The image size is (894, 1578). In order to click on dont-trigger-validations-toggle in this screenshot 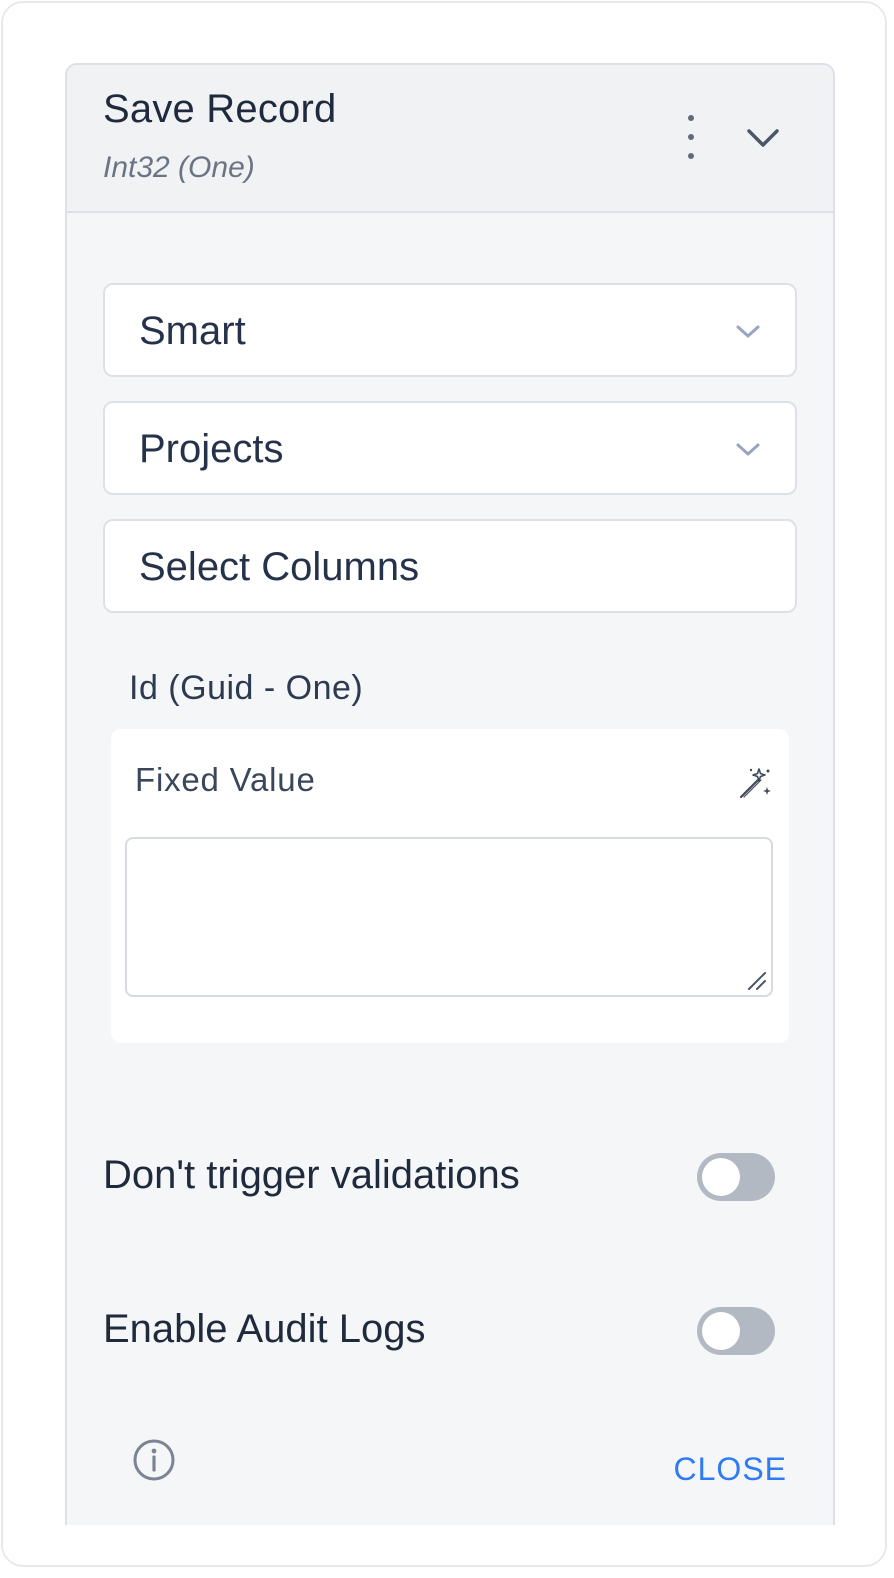, I will do `click(736, 1177)`.